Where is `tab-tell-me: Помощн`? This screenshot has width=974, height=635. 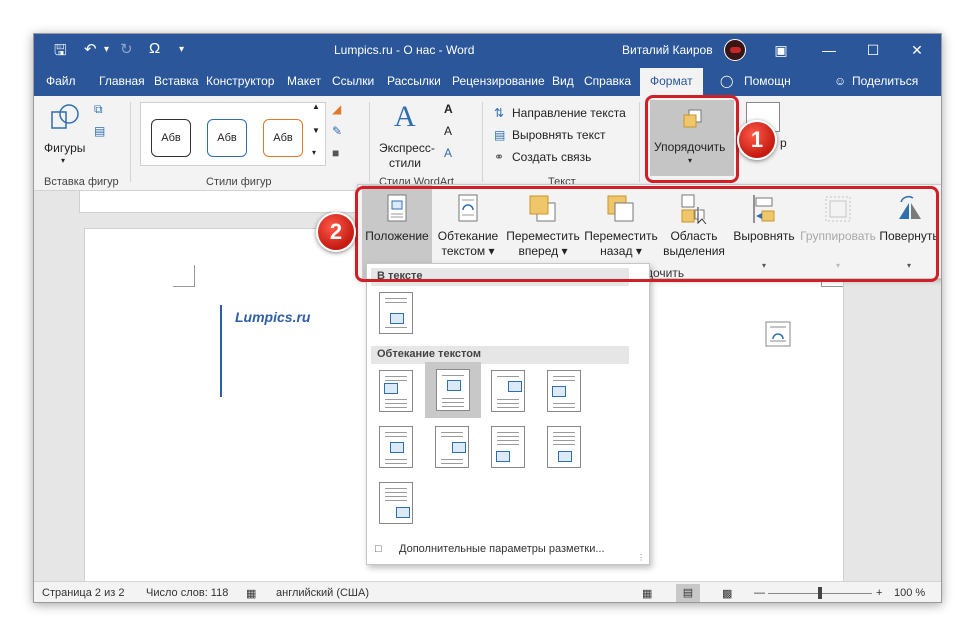
tab-tell-me: Помощн is located at coordinates (767, 81).